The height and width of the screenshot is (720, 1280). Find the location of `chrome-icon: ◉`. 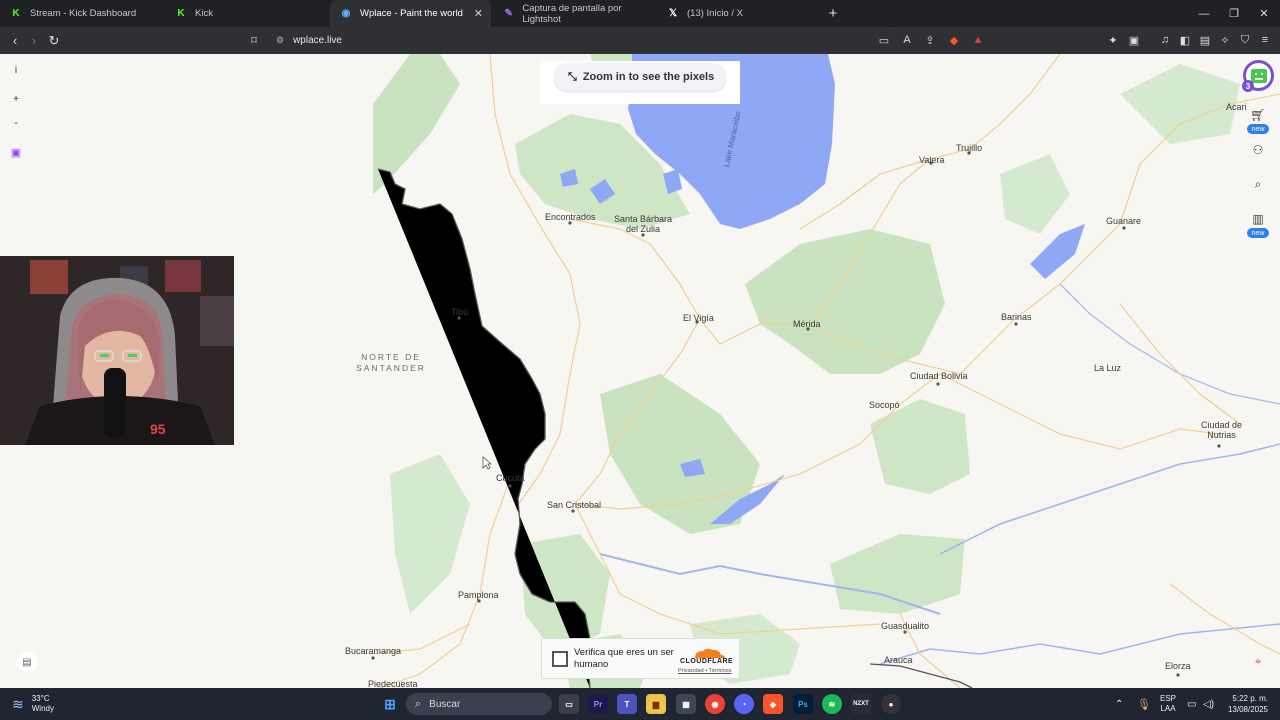

chrome-icon: ◉ is located at coordinates (715, 704).